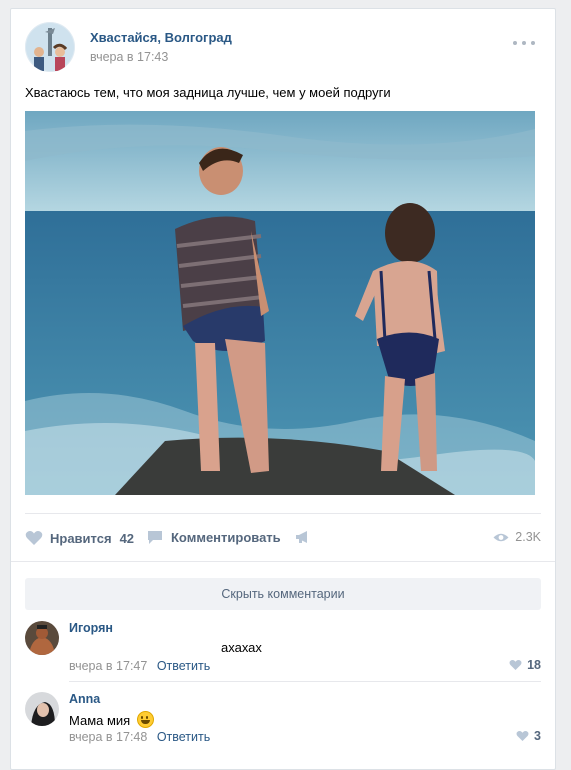  I want to click on comments-divider, so click(283, 561).